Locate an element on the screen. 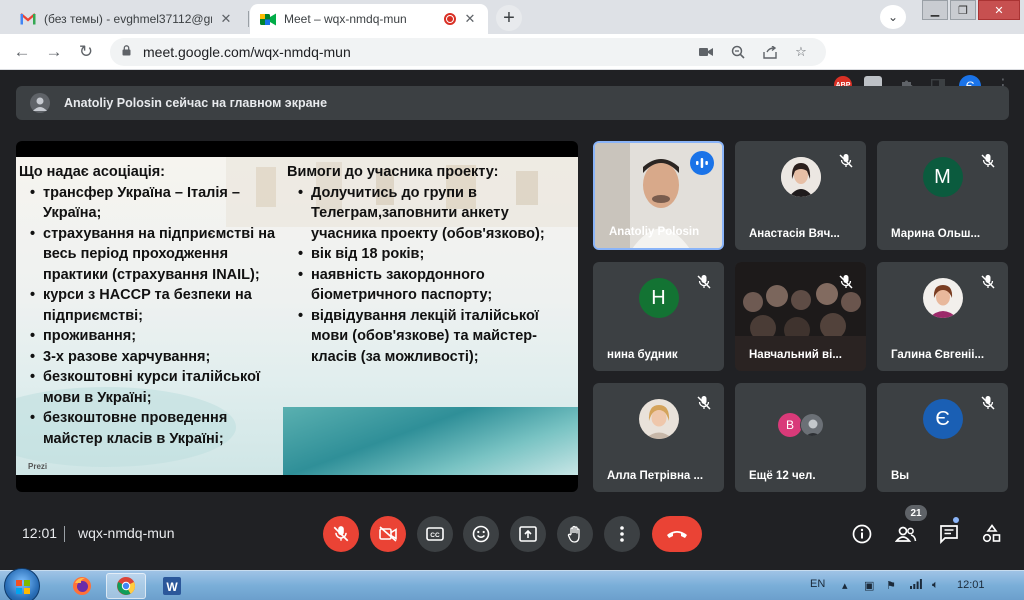  lock-icon is located at coordinates (126, 52).